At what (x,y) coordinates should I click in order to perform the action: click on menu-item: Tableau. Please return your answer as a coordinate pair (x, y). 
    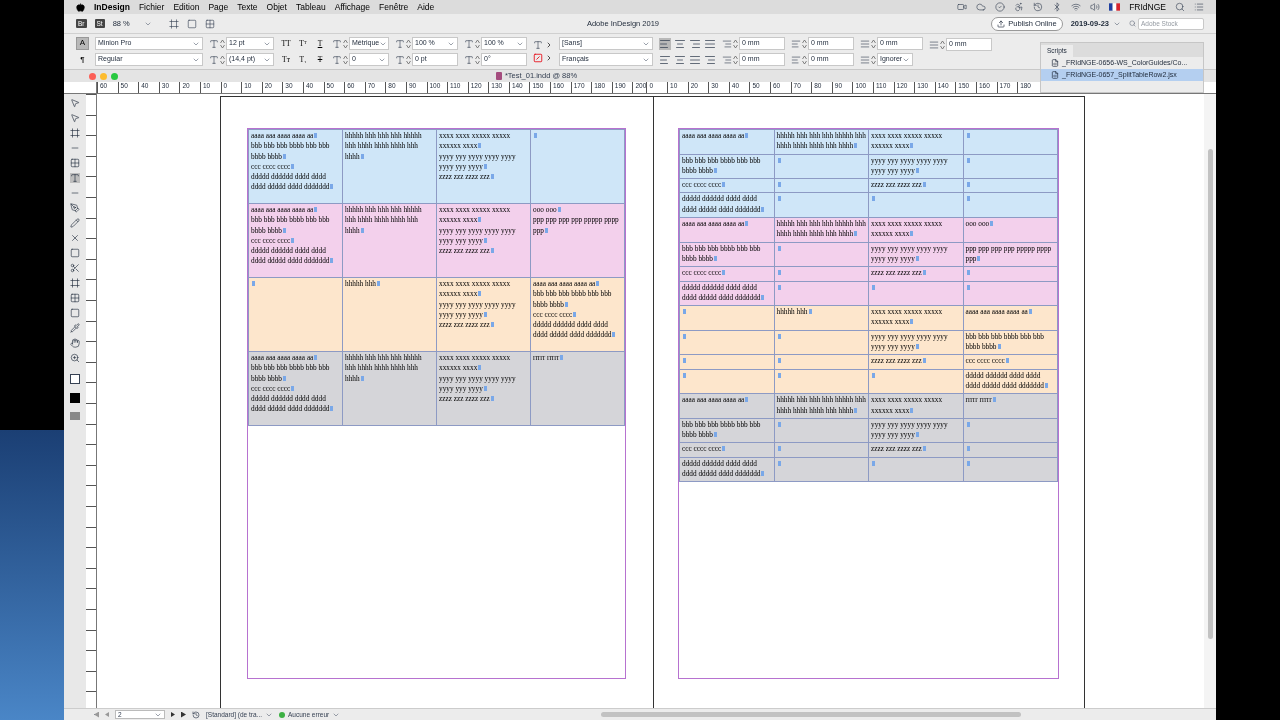
    Looking at the image, I should click on (310, 7).